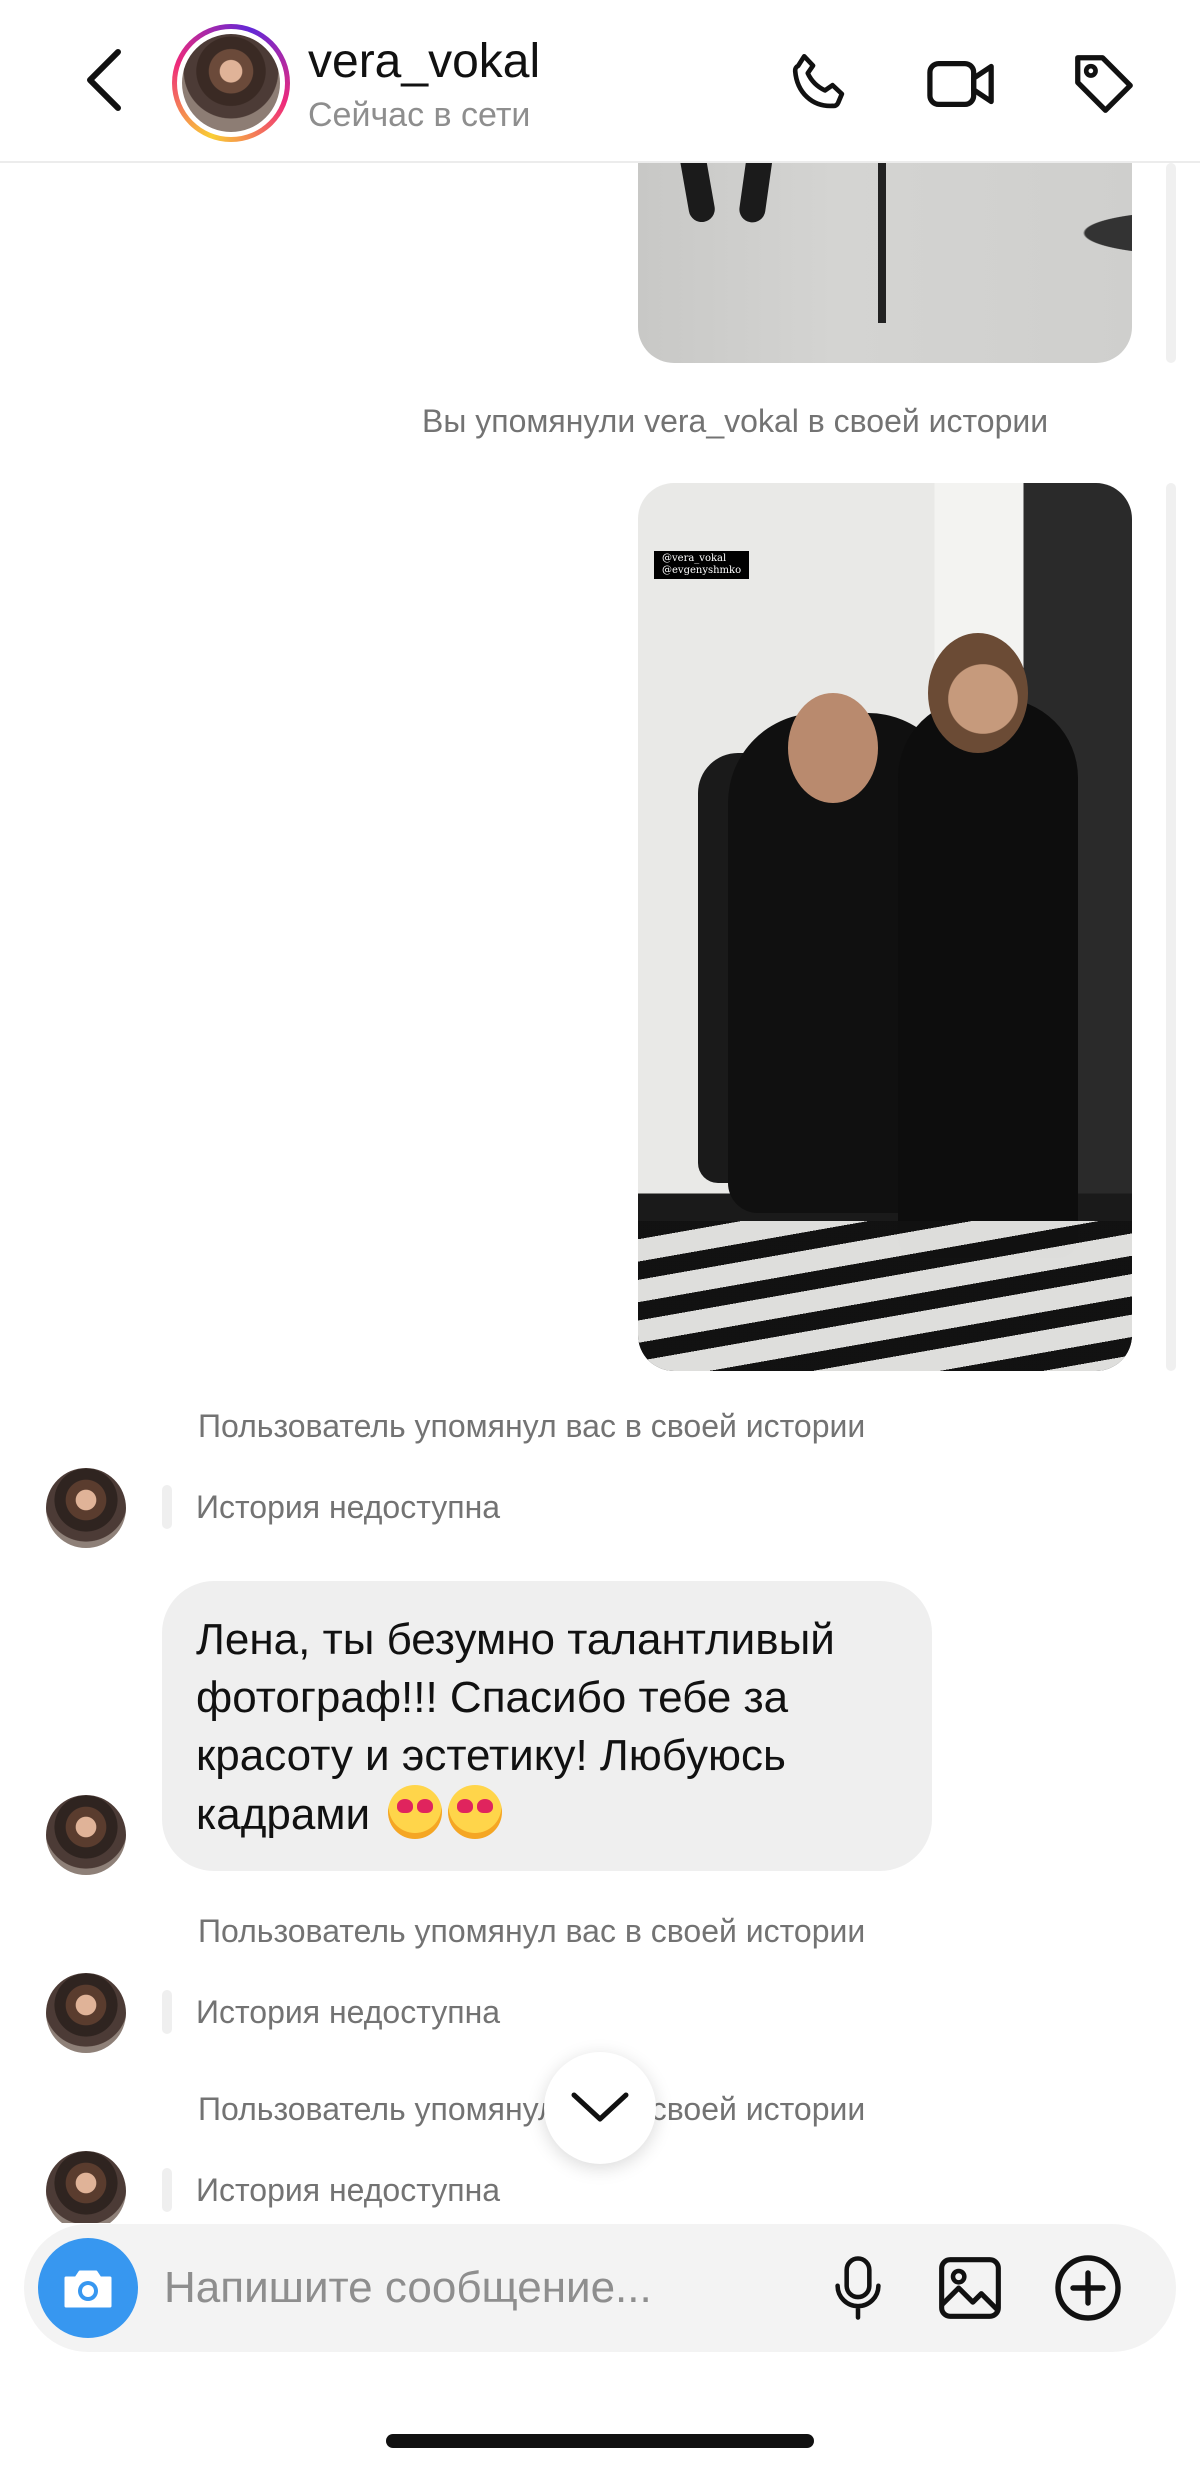 Image resolution: width=1200 pixels, height=2471 pixels. I want to click on video-call-button, so click(962, 84).